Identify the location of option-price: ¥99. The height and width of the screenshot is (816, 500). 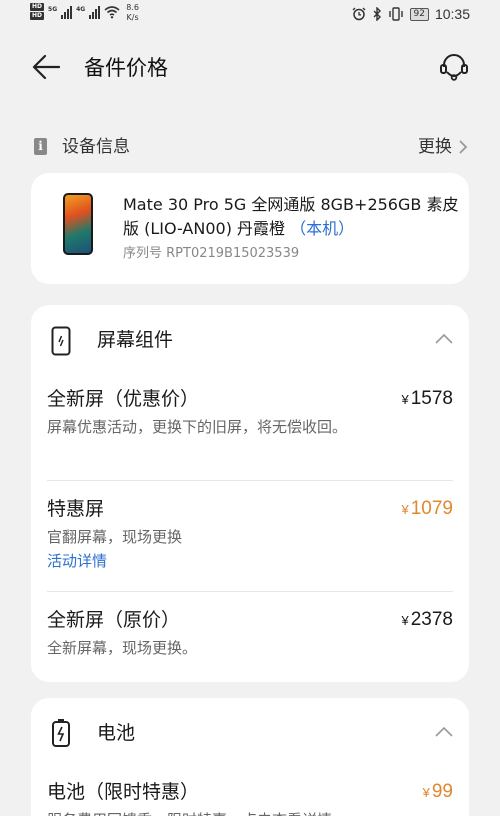
(438, 792).